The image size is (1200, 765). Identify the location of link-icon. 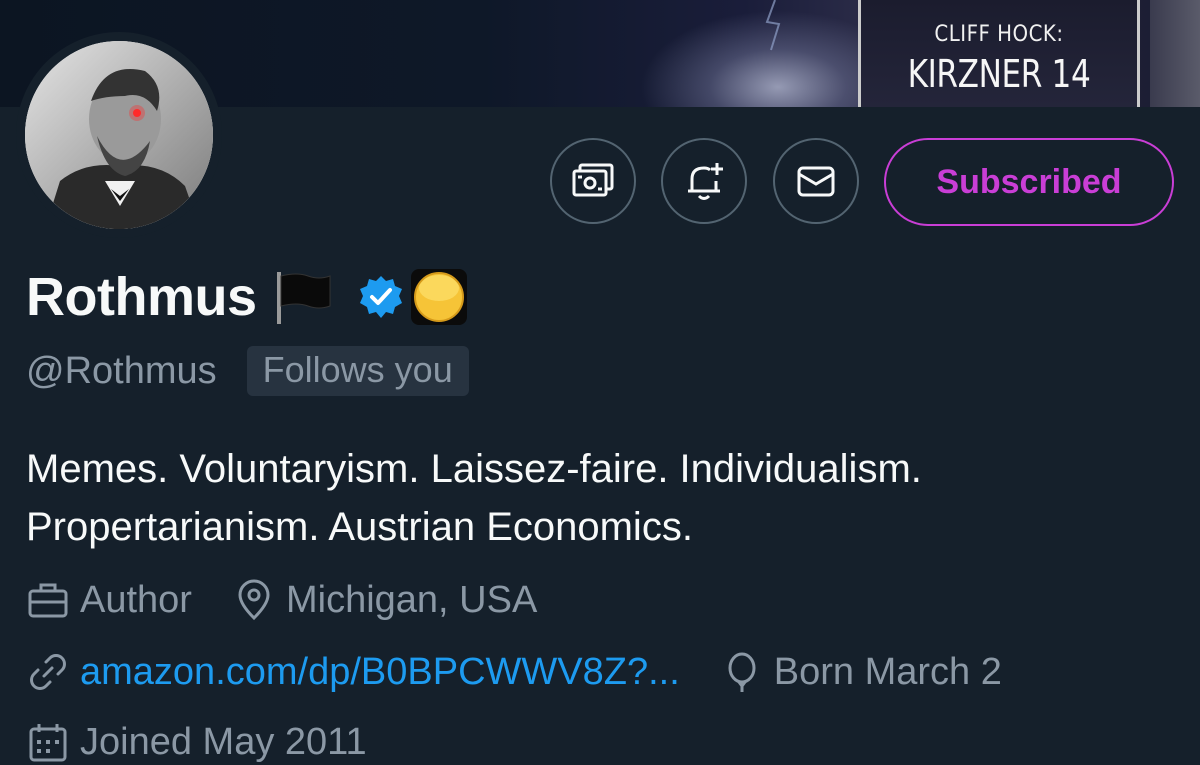
(48, 672).